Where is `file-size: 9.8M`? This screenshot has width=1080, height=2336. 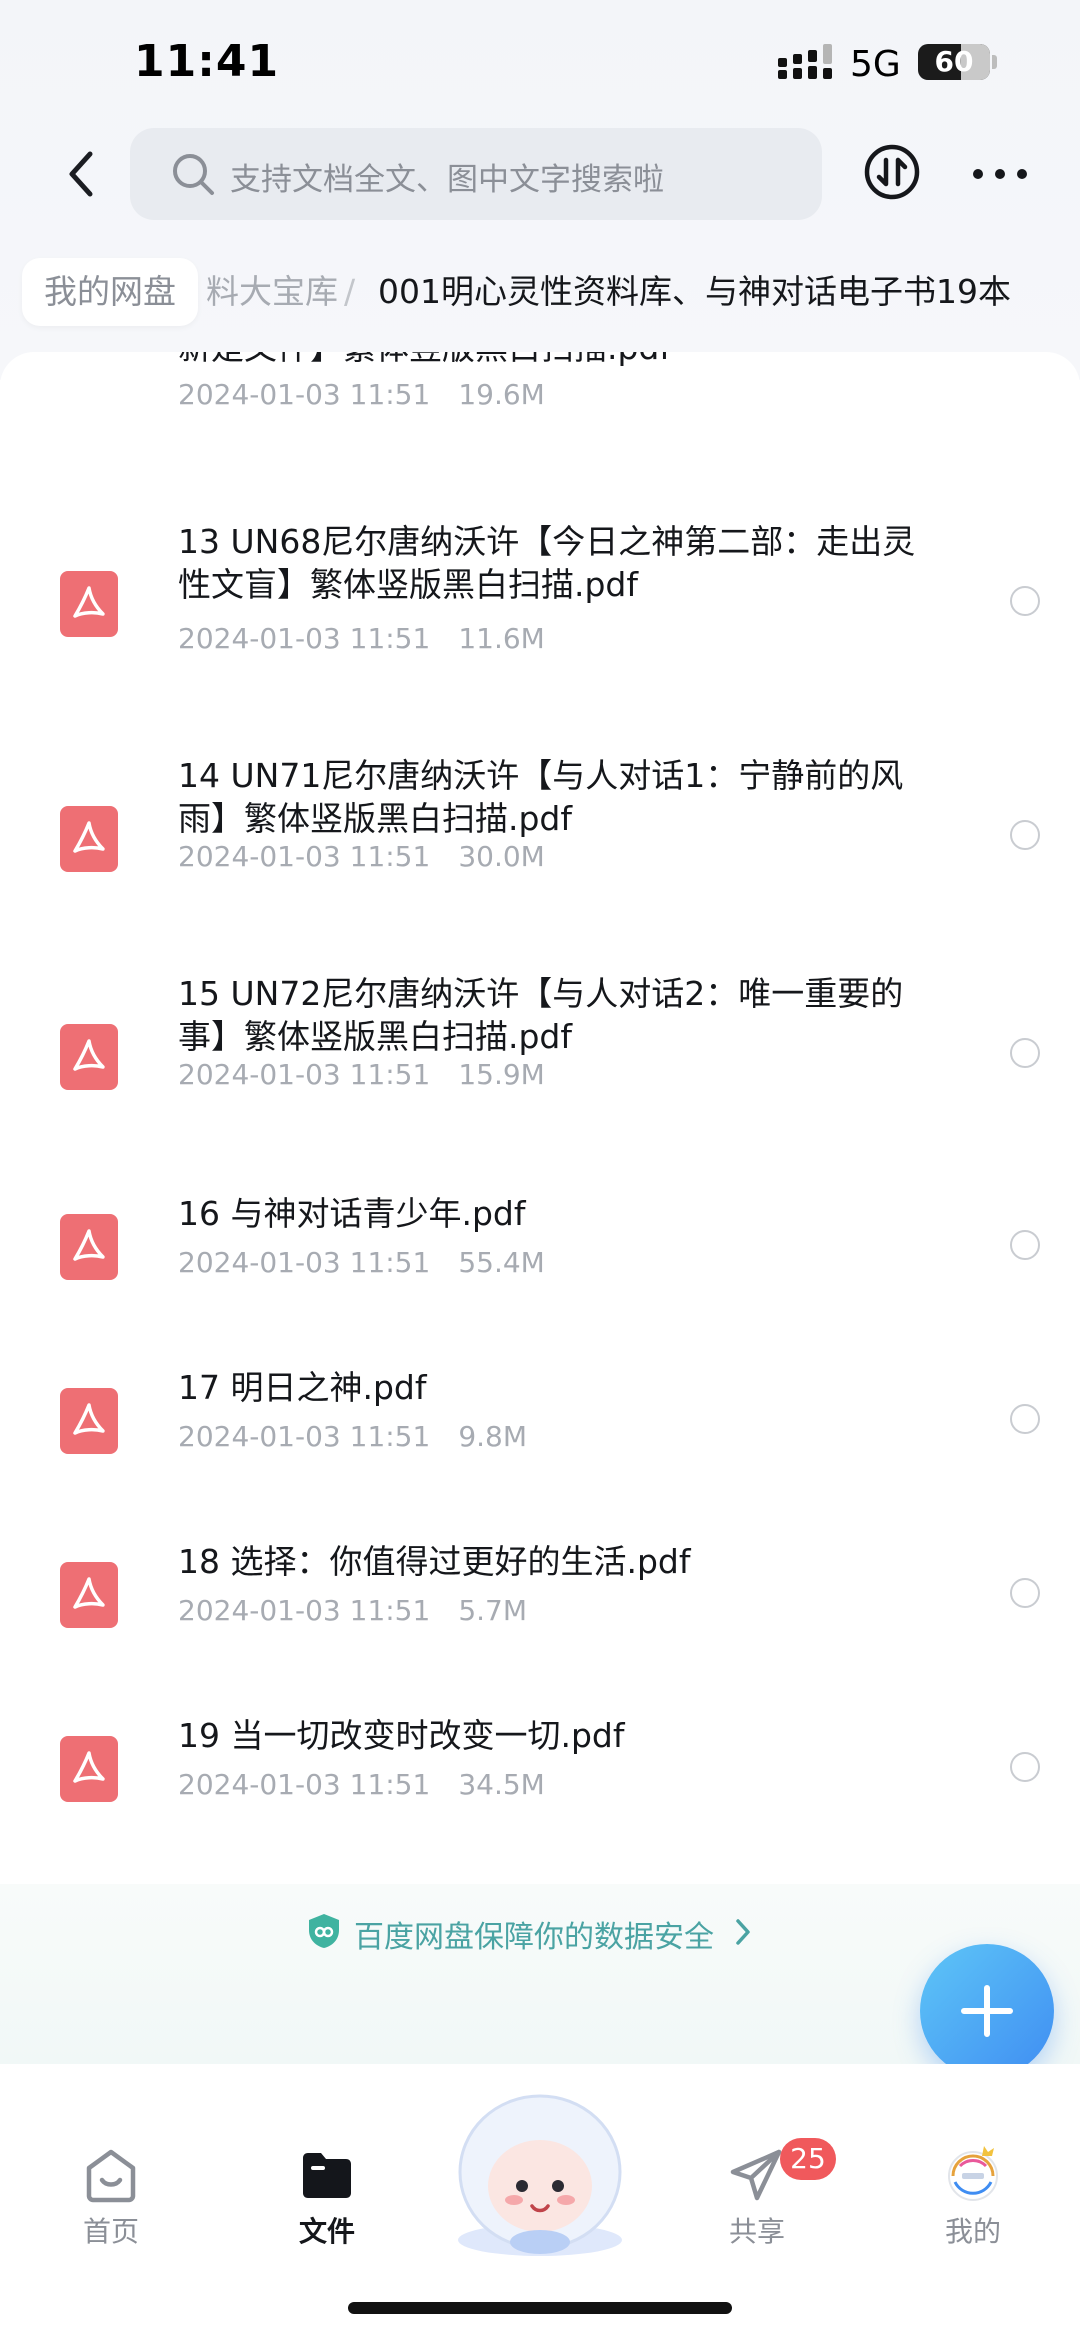
file-size: 9.8M is located at coordinates (493, 1436).